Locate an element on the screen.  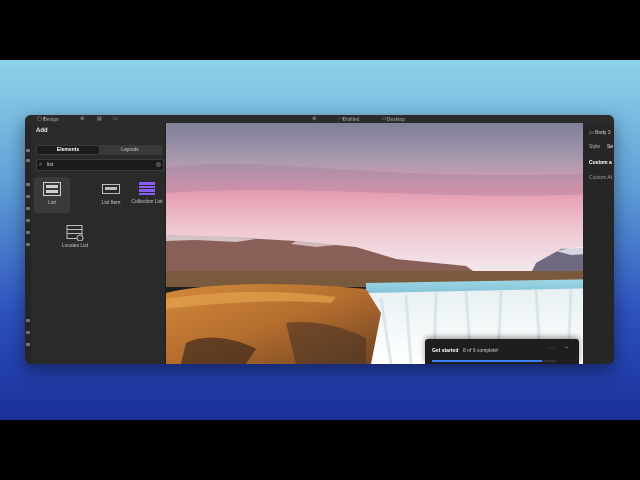
checklist-progress-text: 8 of 9 complete! is located at coordinates (481, 351).